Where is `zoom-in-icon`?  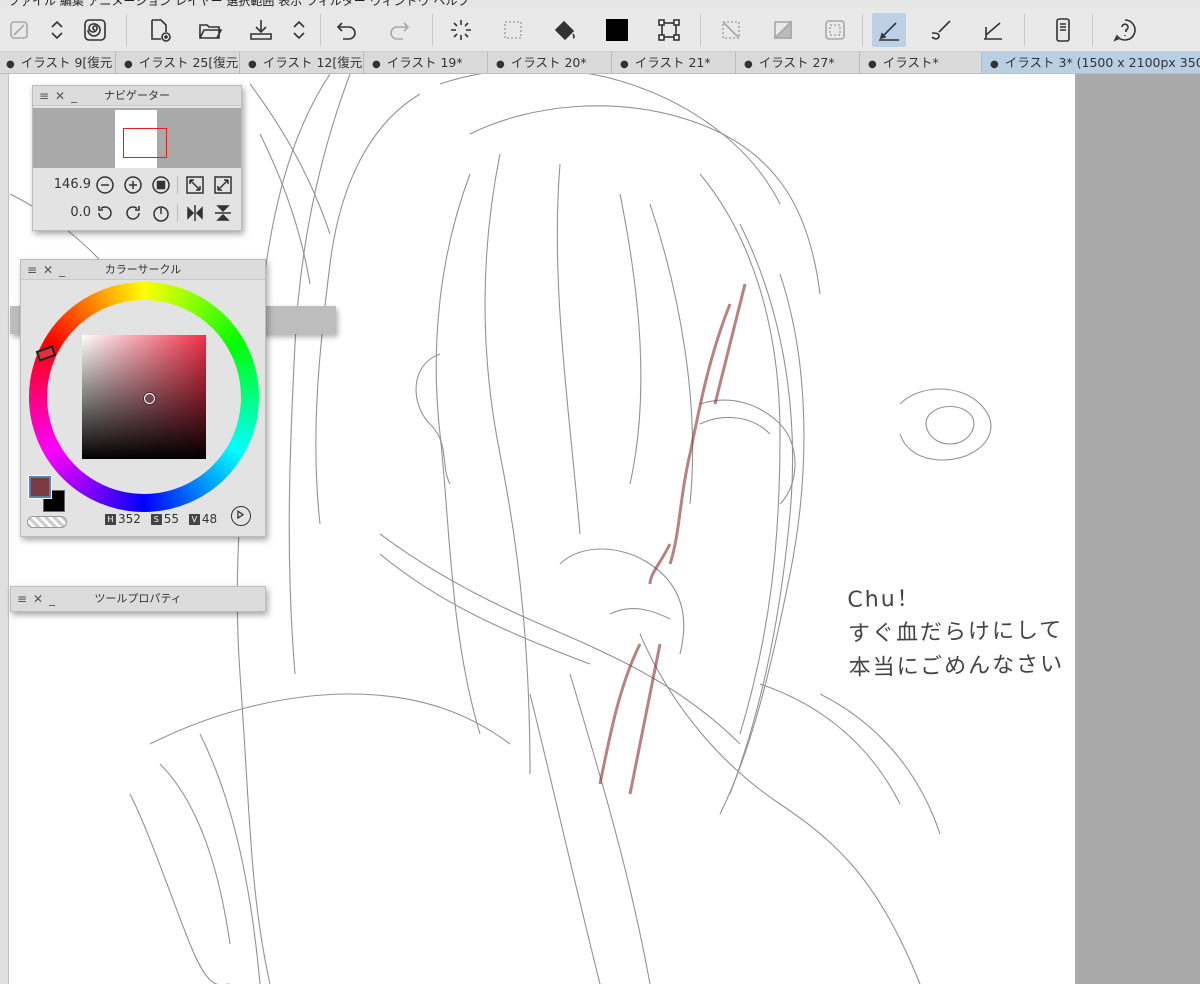 zoom-in-icon is located at coordinates (133, 185).